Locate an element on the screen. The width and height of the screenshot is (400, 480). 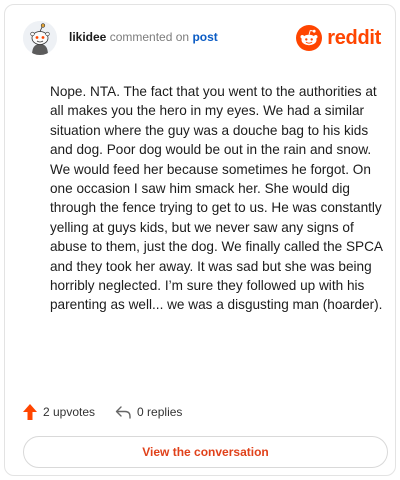
reddit-brand: reddit is located at coordinates (338, 38).